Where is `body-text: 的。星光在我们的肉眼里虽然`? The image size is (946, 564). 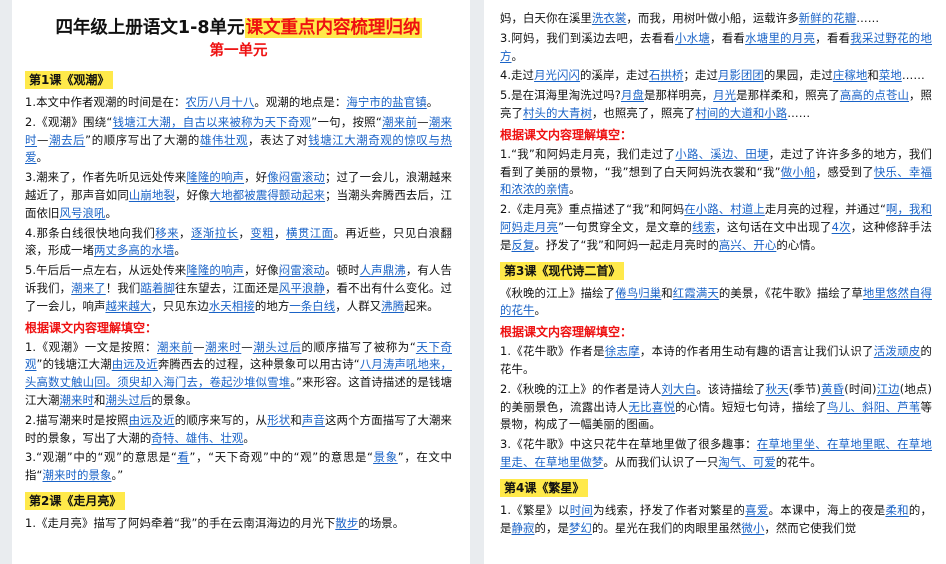 body-text: 的。星光在我们的肉眼里虽然 is located at coordinates (666, 527).